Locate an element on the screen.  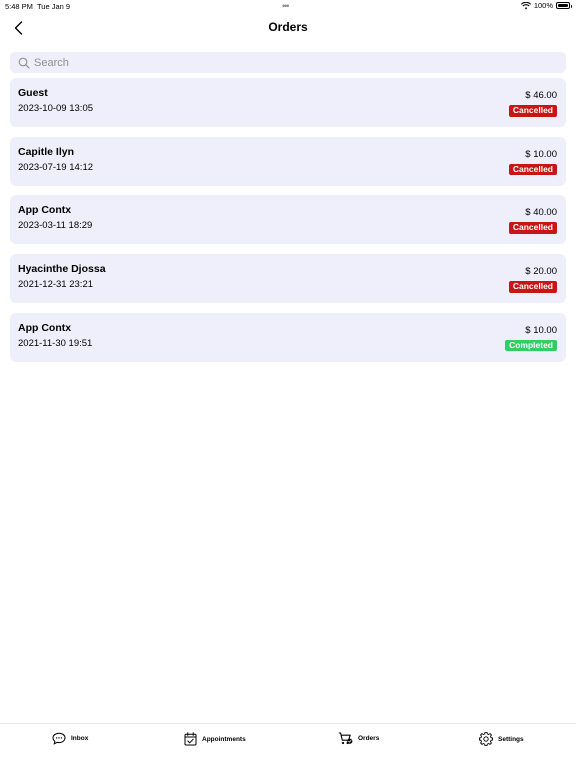
tab-bar: Inbox Appointments Orders Settings is located at coordinates (288, 745).